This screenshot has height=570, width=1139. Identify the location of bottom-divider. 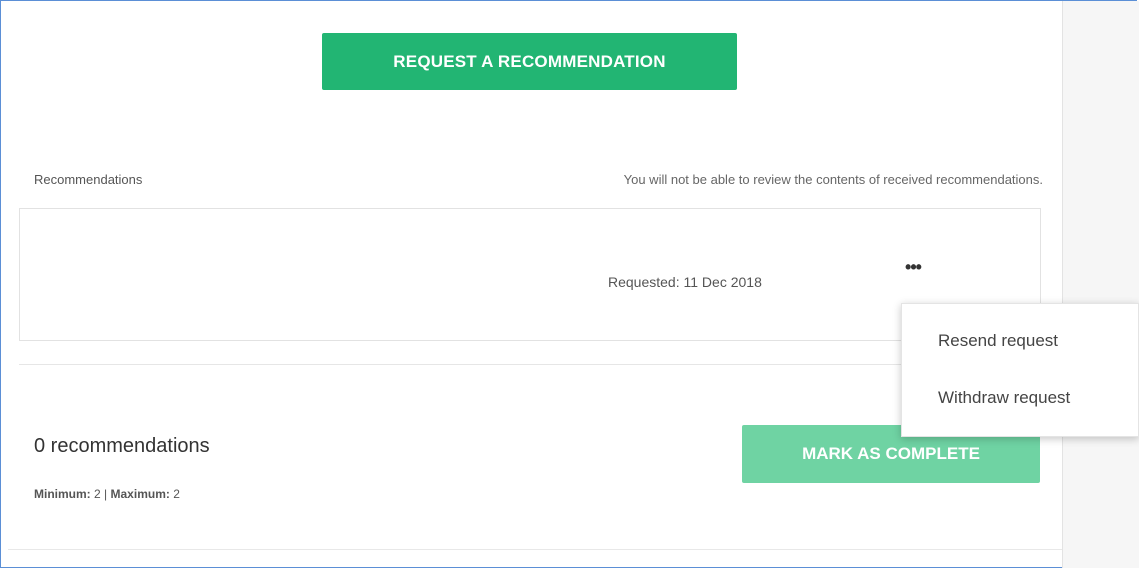
(535, 549).